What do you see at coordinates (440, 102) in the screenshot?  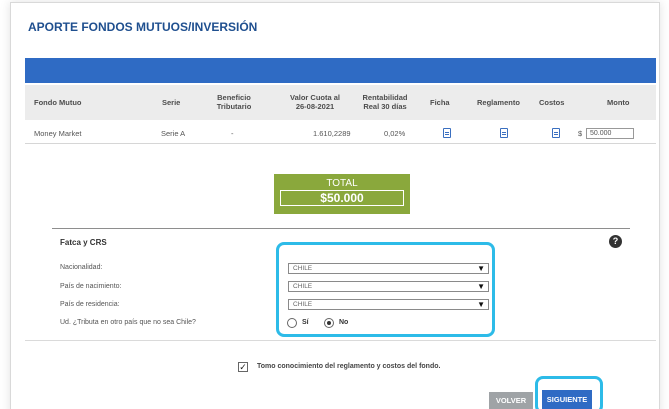 I see `col-ficha: Ficha` at bounding box center [440, 102].